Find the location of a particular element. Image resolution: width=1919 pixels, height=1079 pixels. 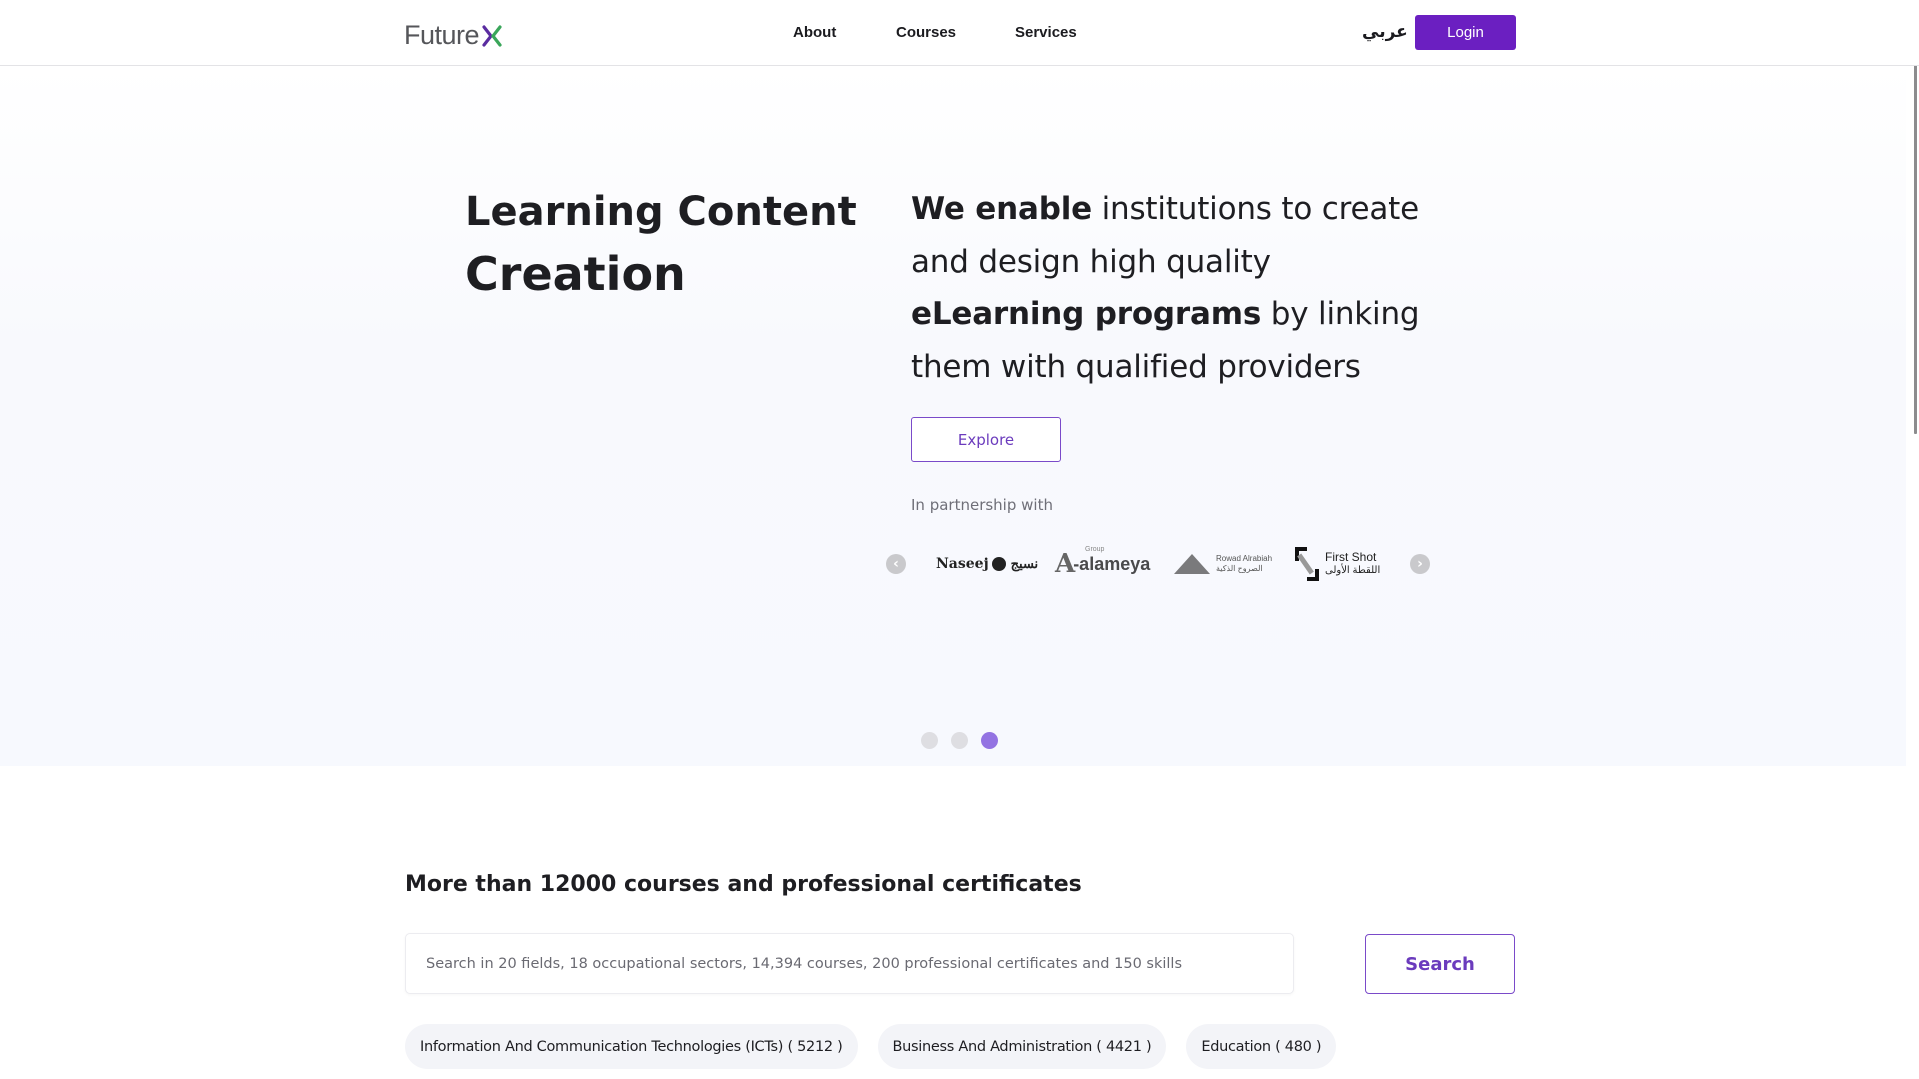

partner-text: First Shot اللقطة الأولى is located at coordinates (1352, 564).